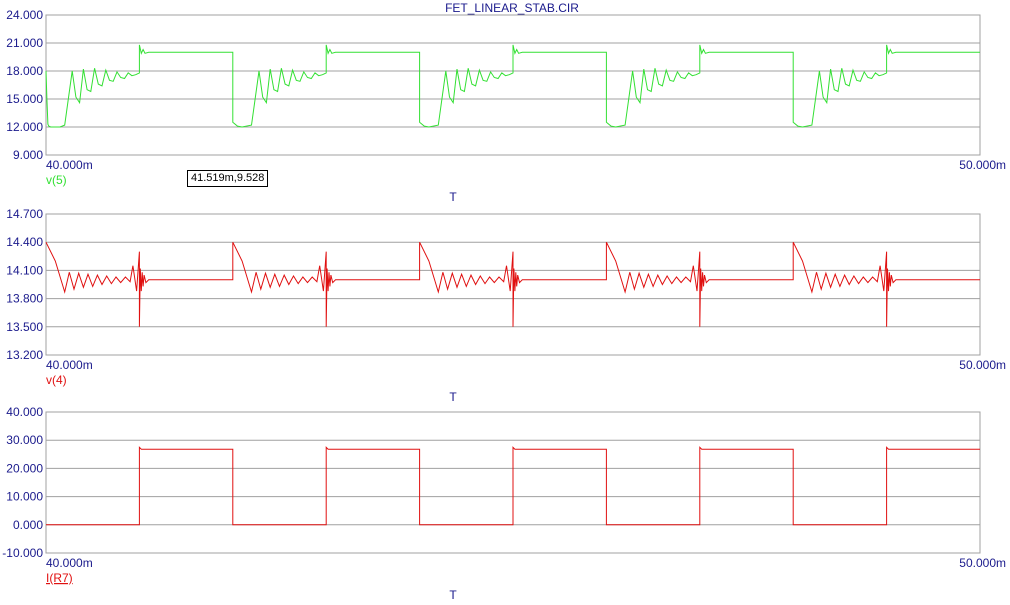 This screenshot has width=1010, height=605. Describe the element at coordinates (24, 412) in the screenshot. I see `y-tick-label: 40.000` at that location.